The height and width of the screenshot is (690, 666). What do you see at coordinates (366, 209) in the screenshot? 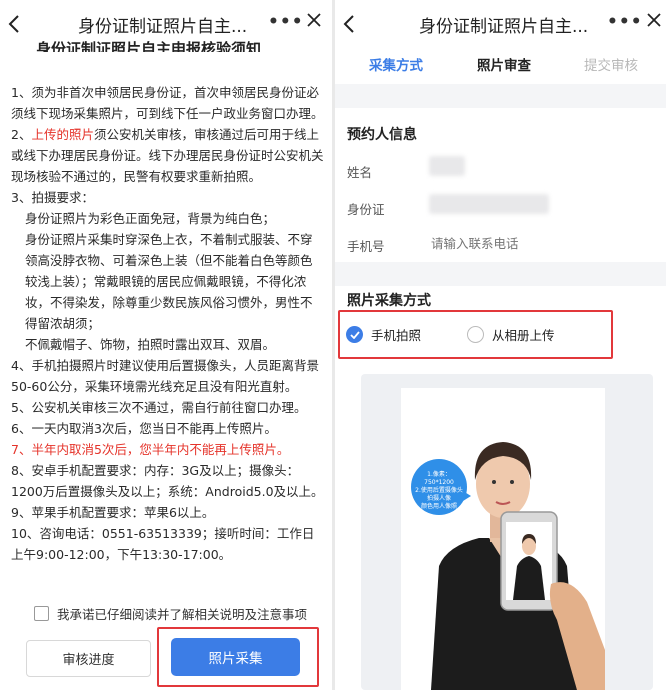
I see `id-label: 身份证` at bounding box center [366, 209].